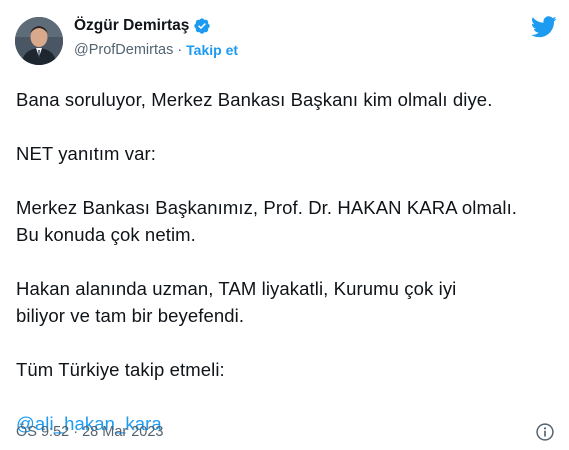  Describe the element at coordinates (86, 153) in the screenshot. I see `tweet-line: NET yanıtım var:` at that location.